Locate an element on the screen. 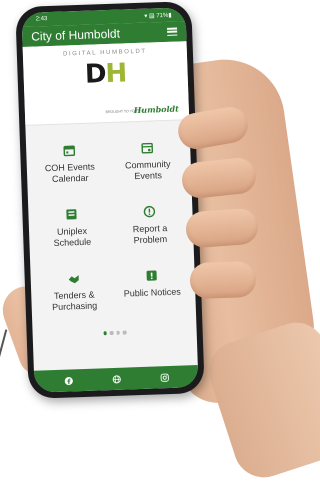 The image size is (320, 485). tile-label: Events is located at coordinates (148, 176).